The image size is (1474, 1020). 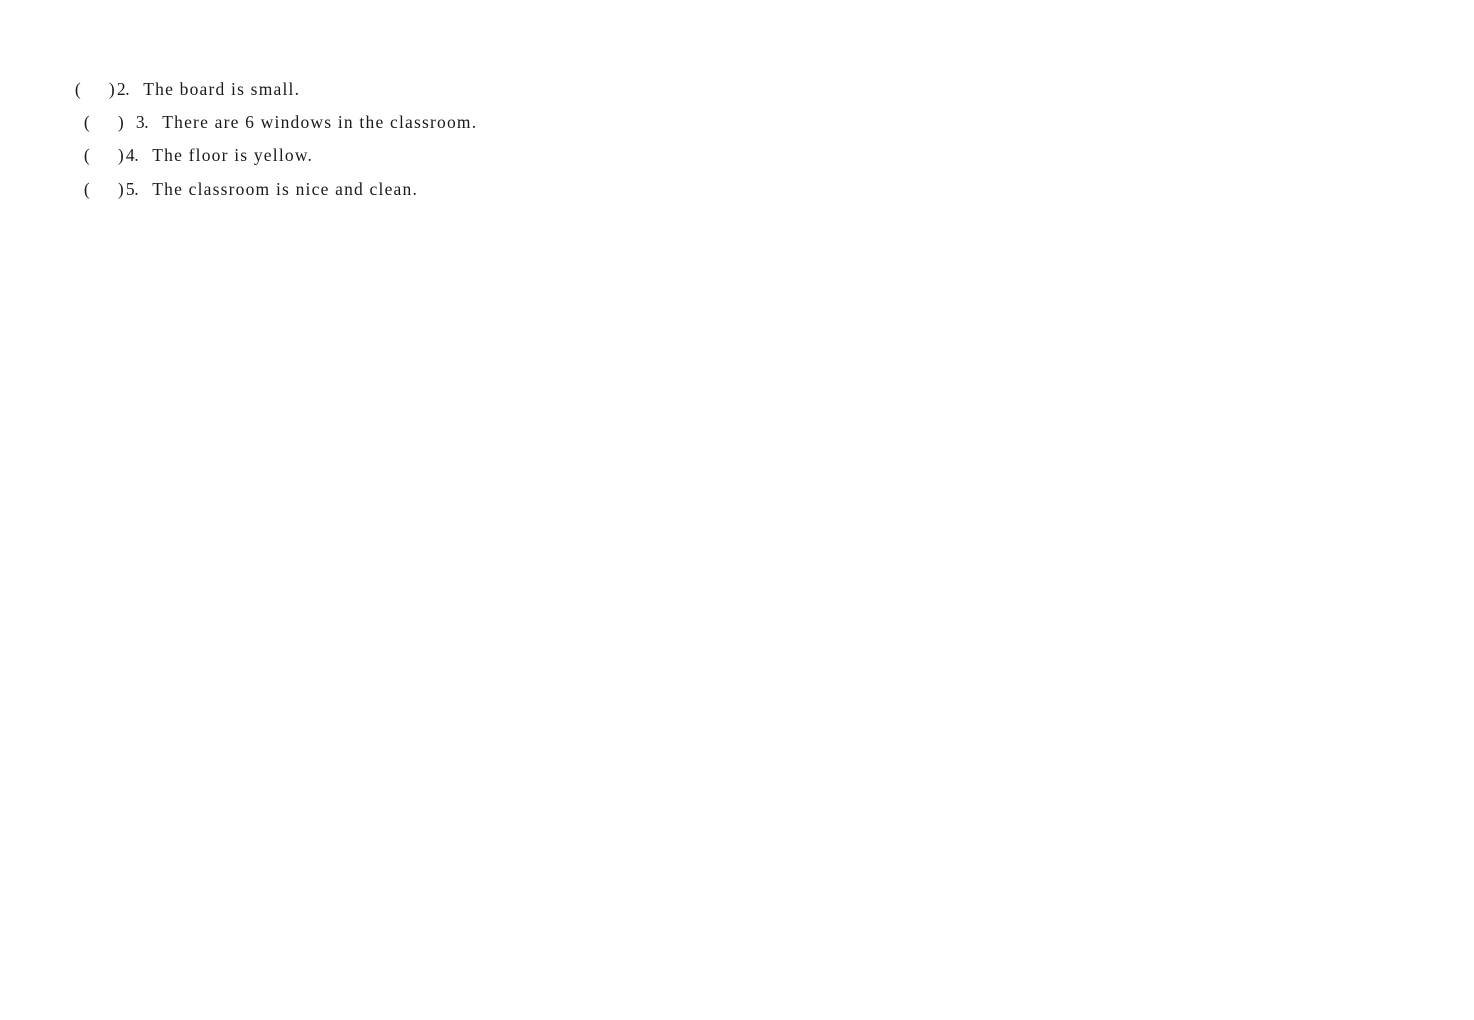 What do you see at coordinates (285, 189) in the screenshot?
I see `question-text: The classroom is nice and clean.` at bounding box center [285, 189].